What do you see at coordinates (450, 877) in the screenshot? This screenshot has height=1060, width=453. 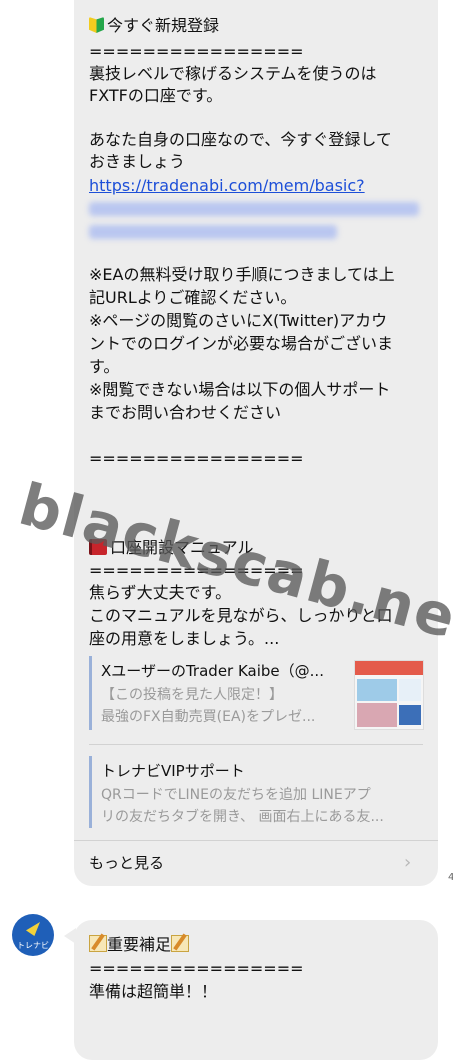 I see `read-count: 4` at bounding box center [450, 877].